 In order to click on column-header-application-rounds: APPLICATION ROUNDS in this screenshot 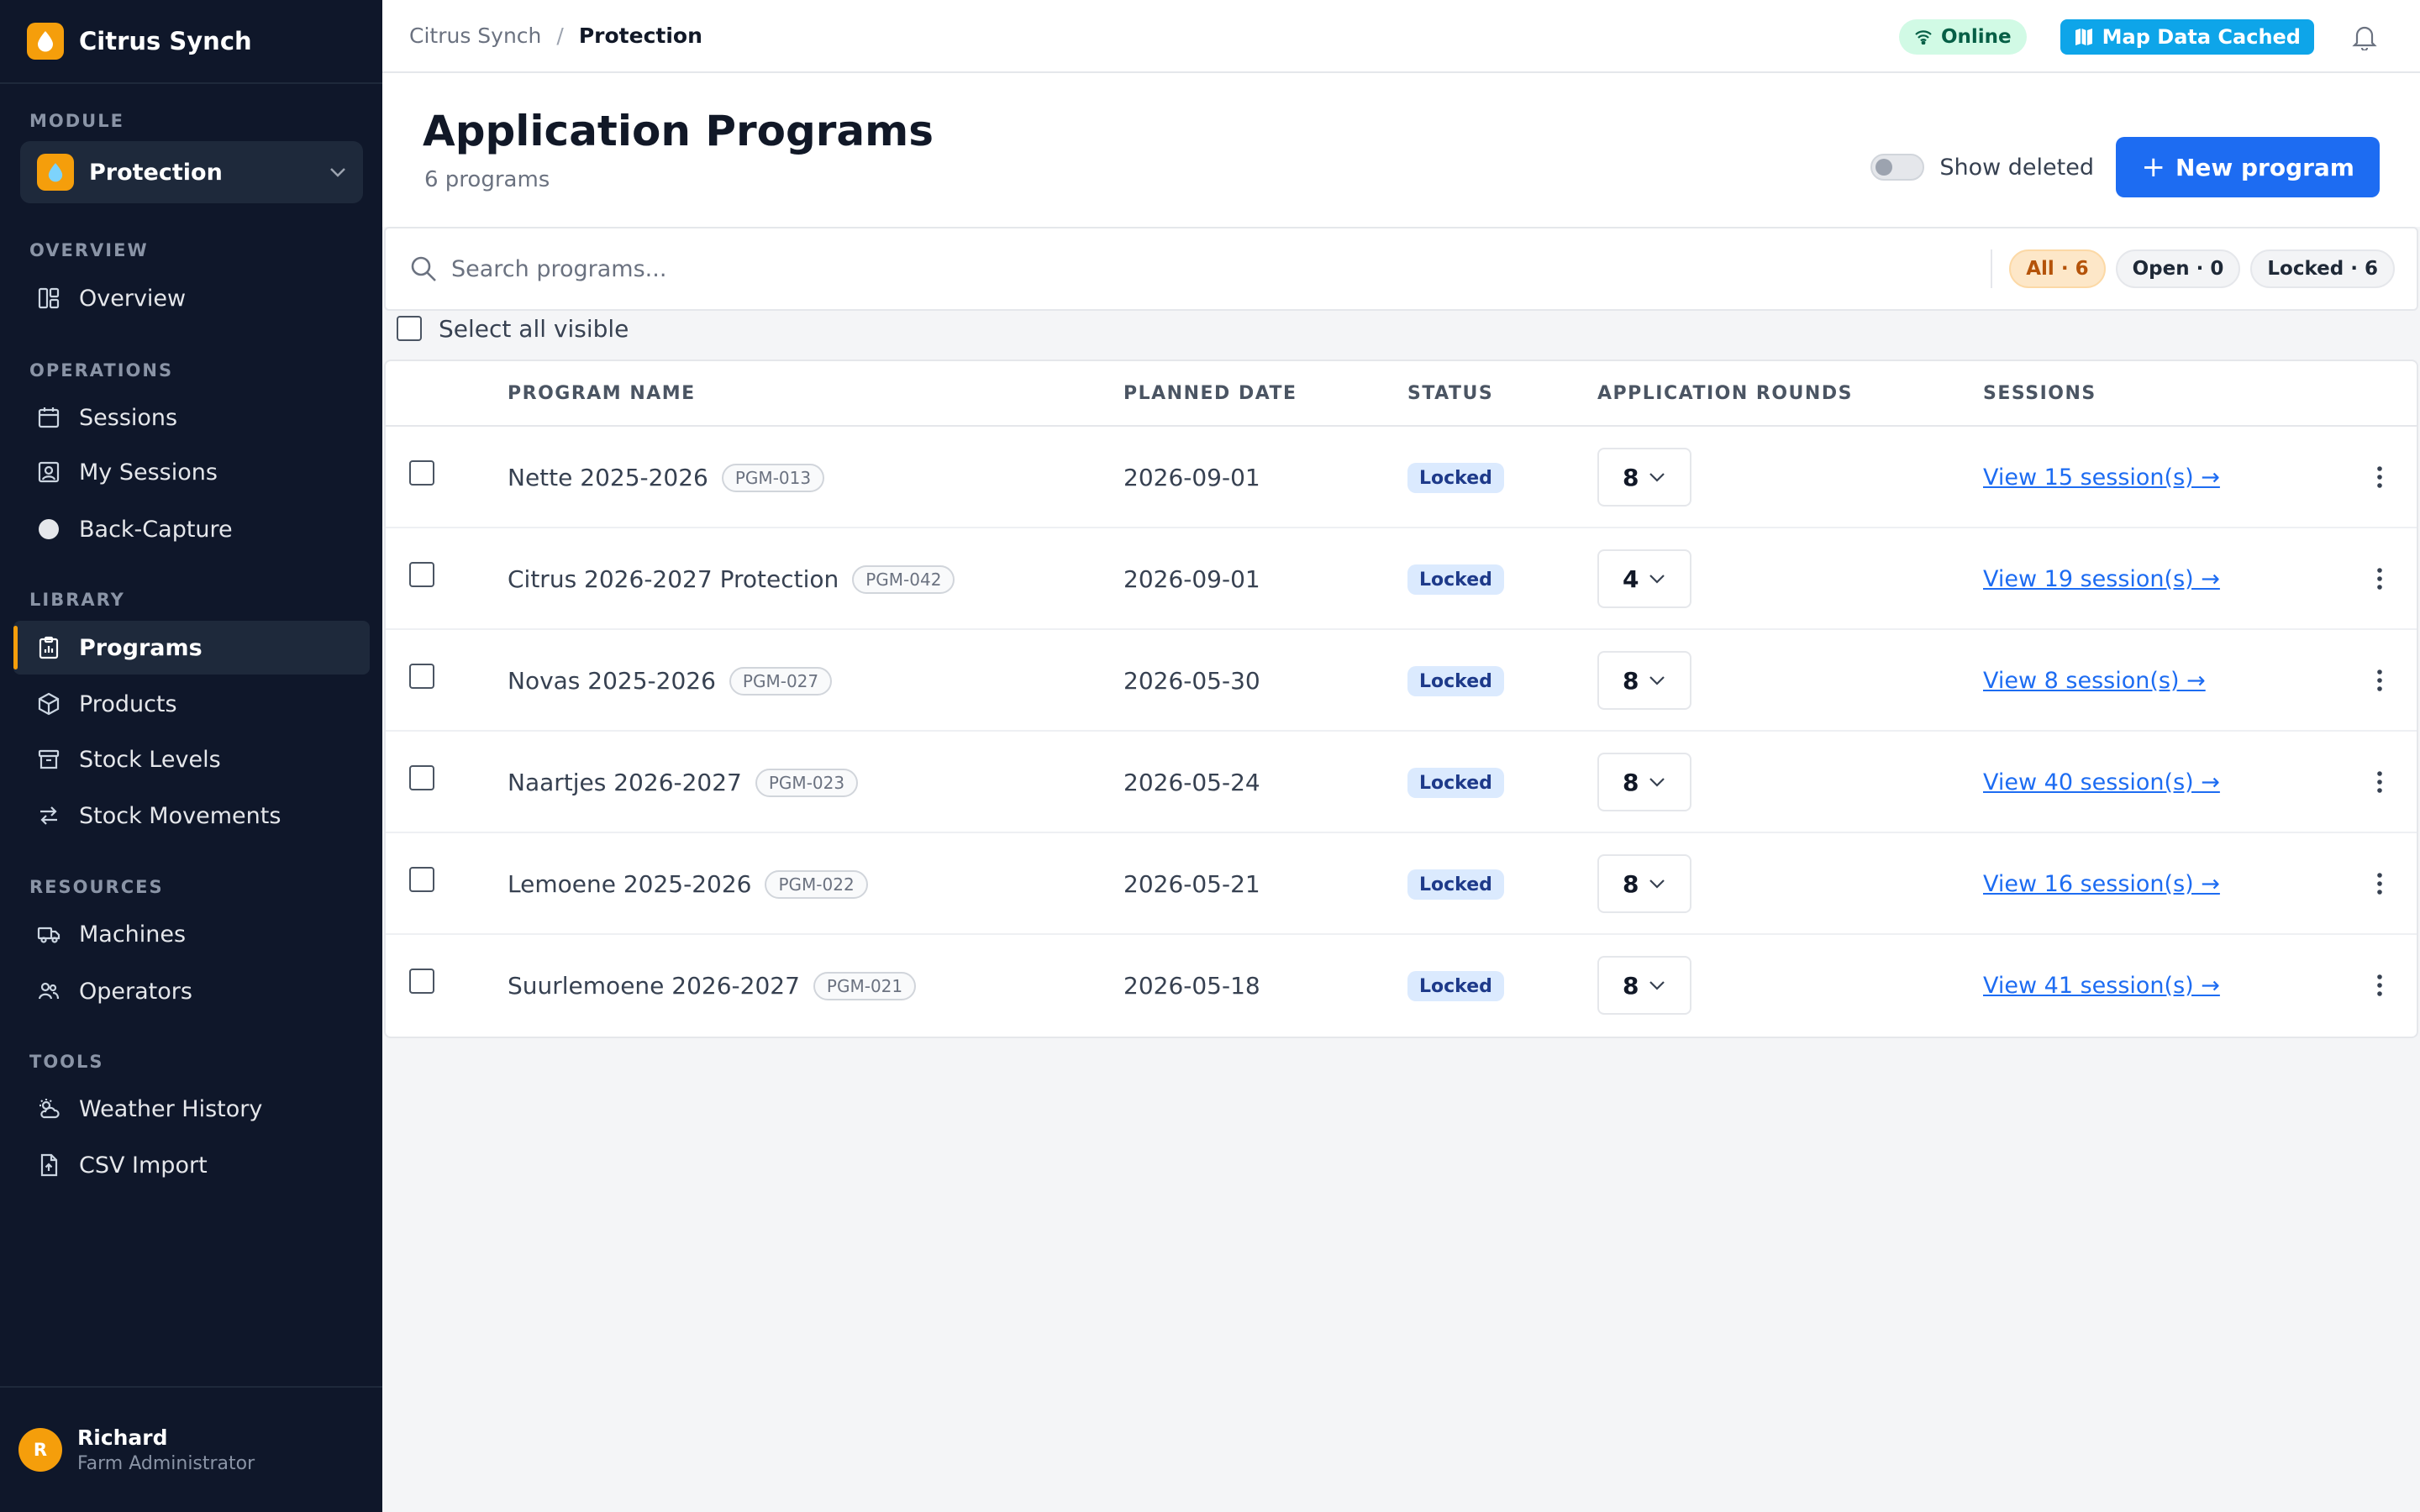, I will do `click(1725, 393)`.